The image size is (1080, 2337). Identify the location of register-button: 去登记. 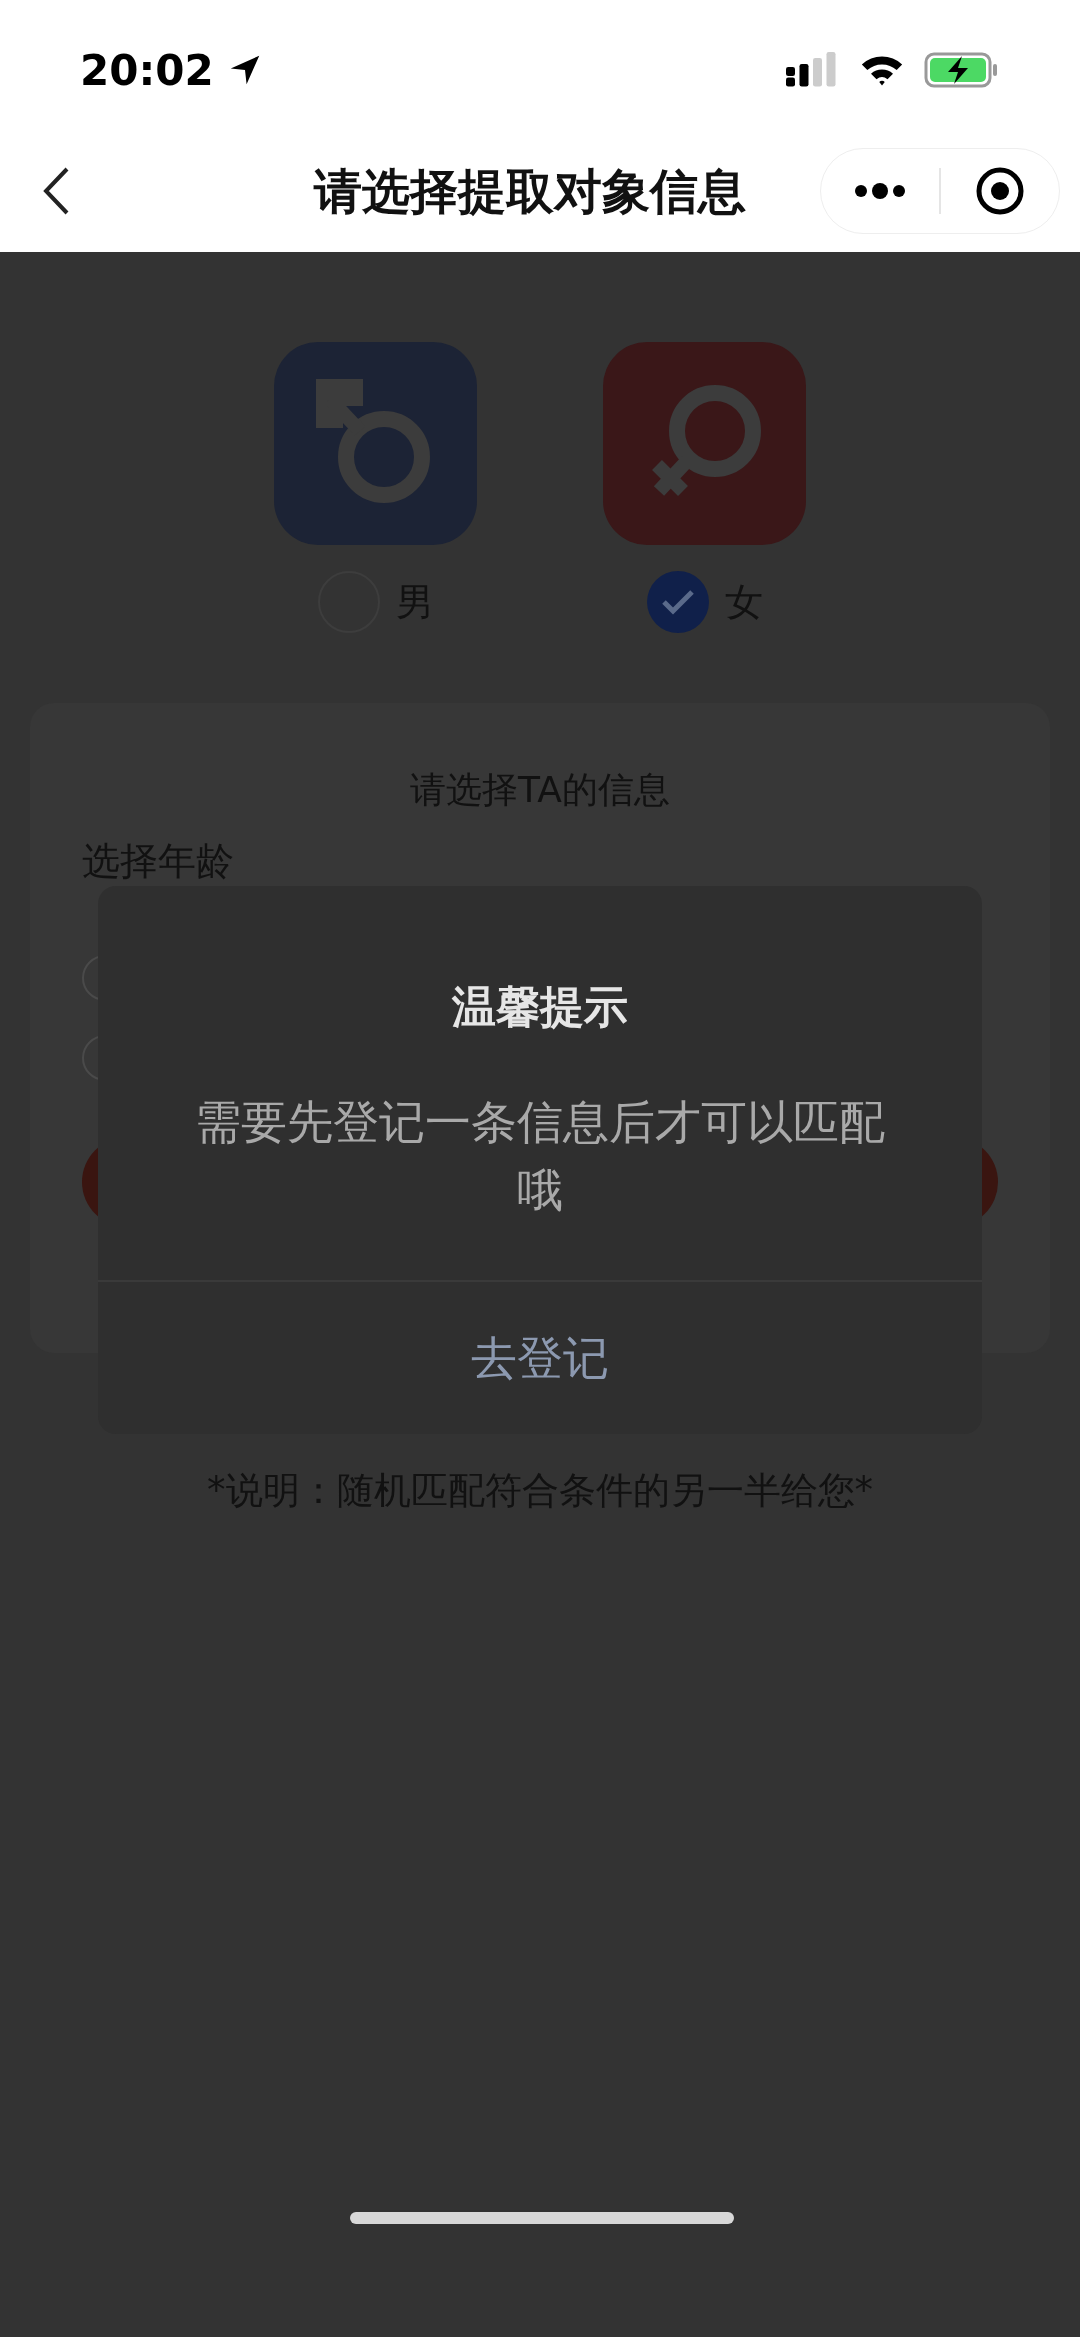
(540, 1358).